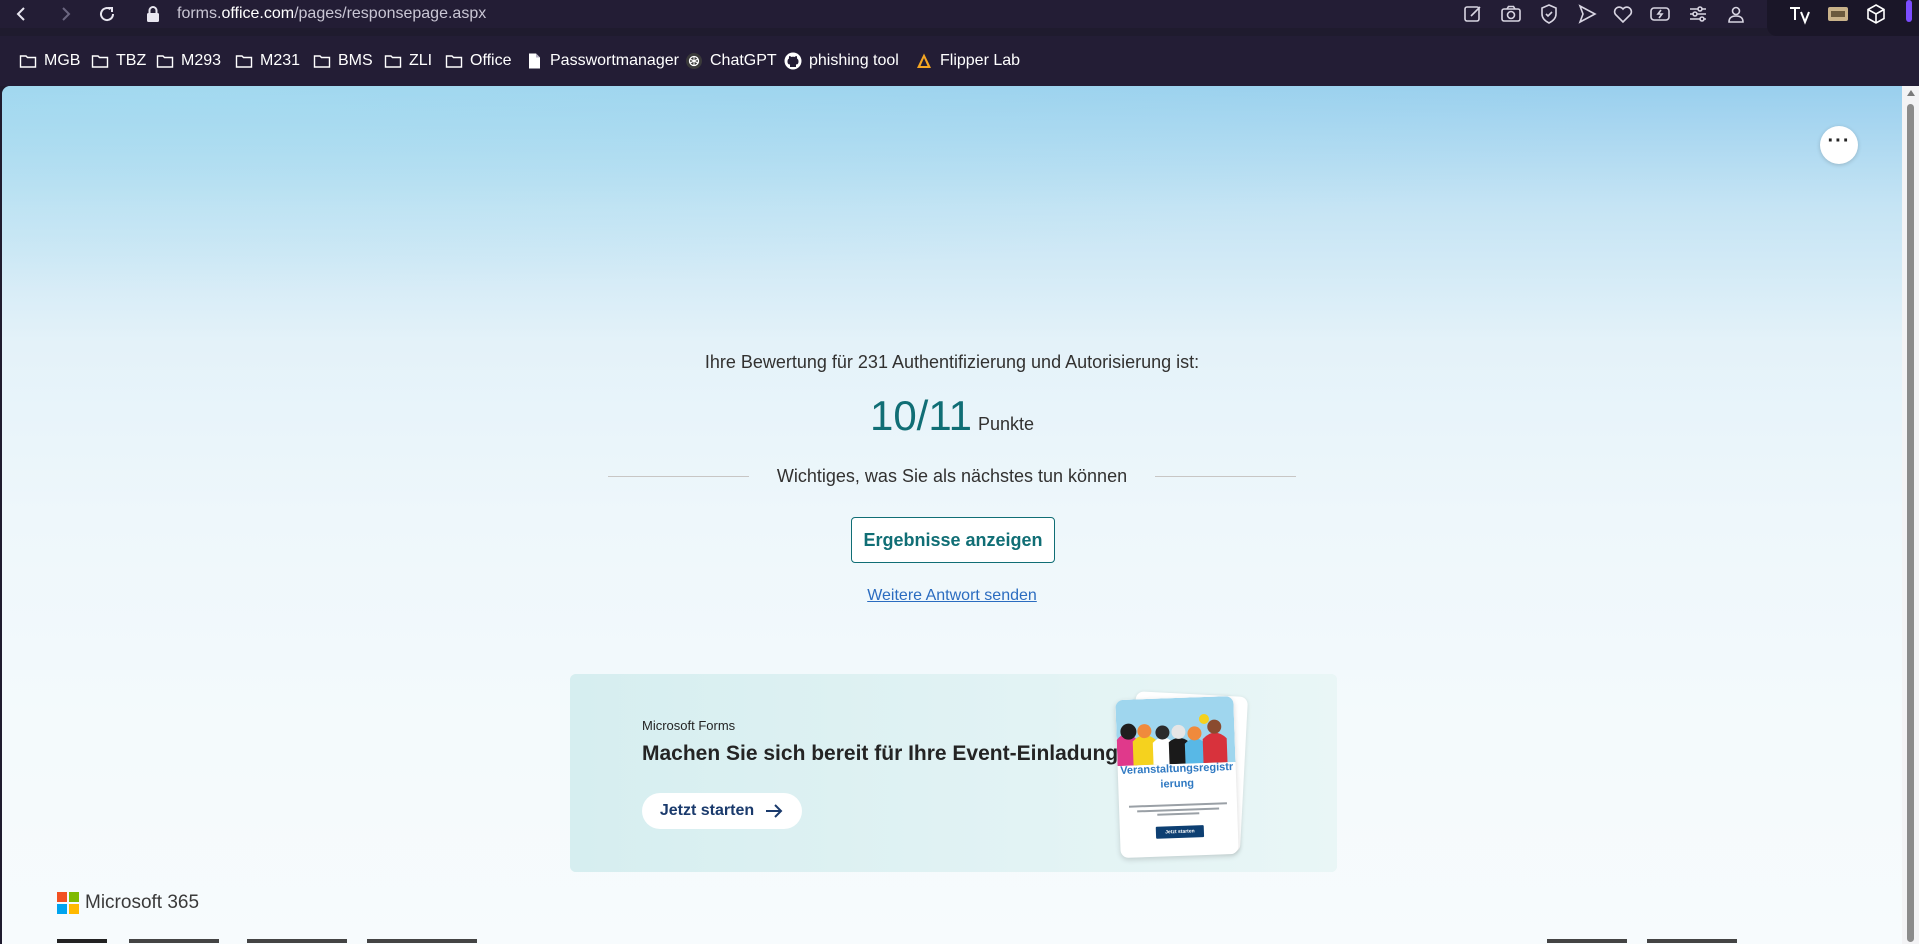 The image size is (1919, 944). What do you see at coordinates (678, 476) in the screenshot?
I see `divider-line-left` at bounding box center [678, 476].